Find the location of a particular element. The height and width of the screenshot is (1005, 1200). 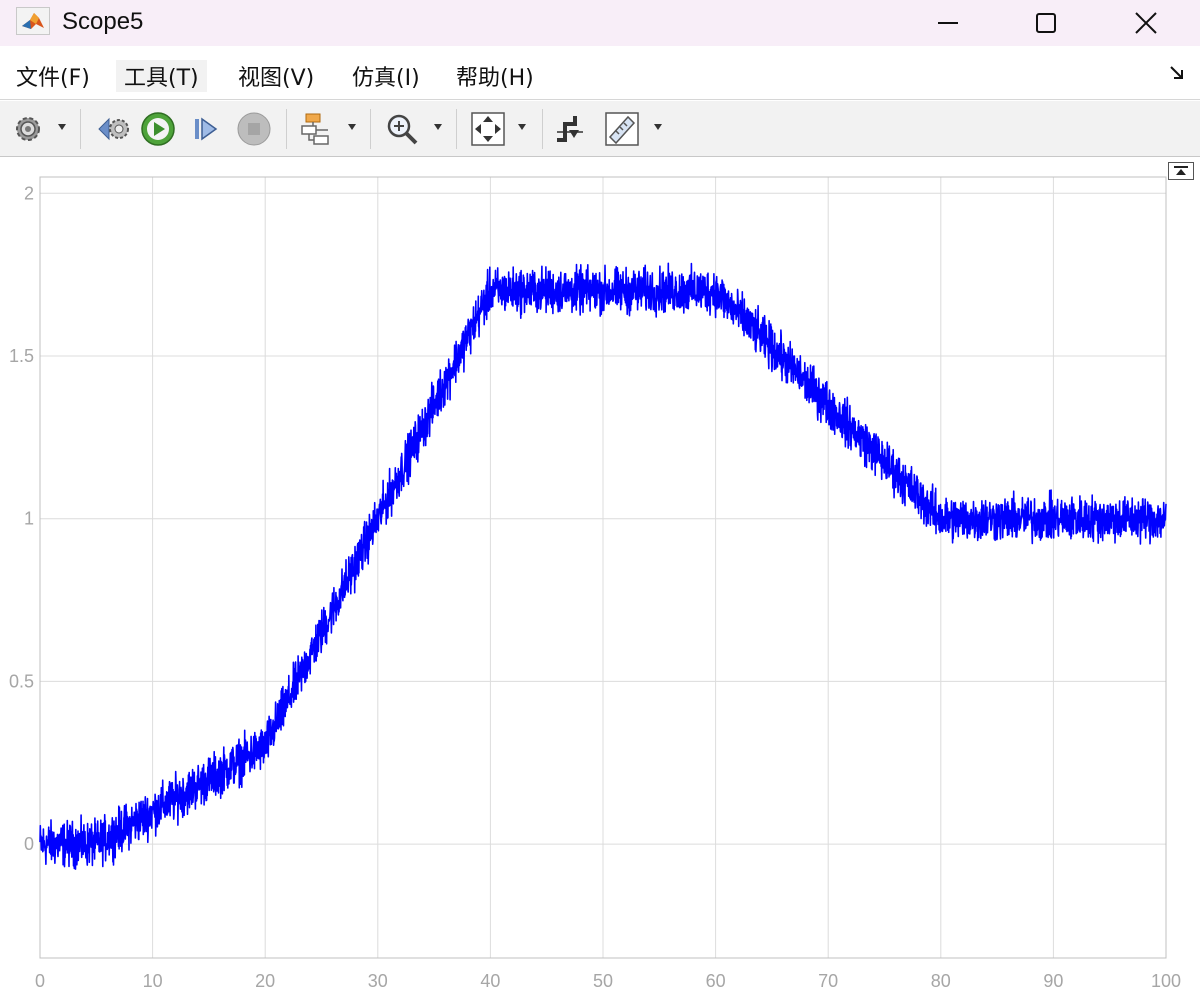

window-title: Scope5 is located at coordinates (103, 21).